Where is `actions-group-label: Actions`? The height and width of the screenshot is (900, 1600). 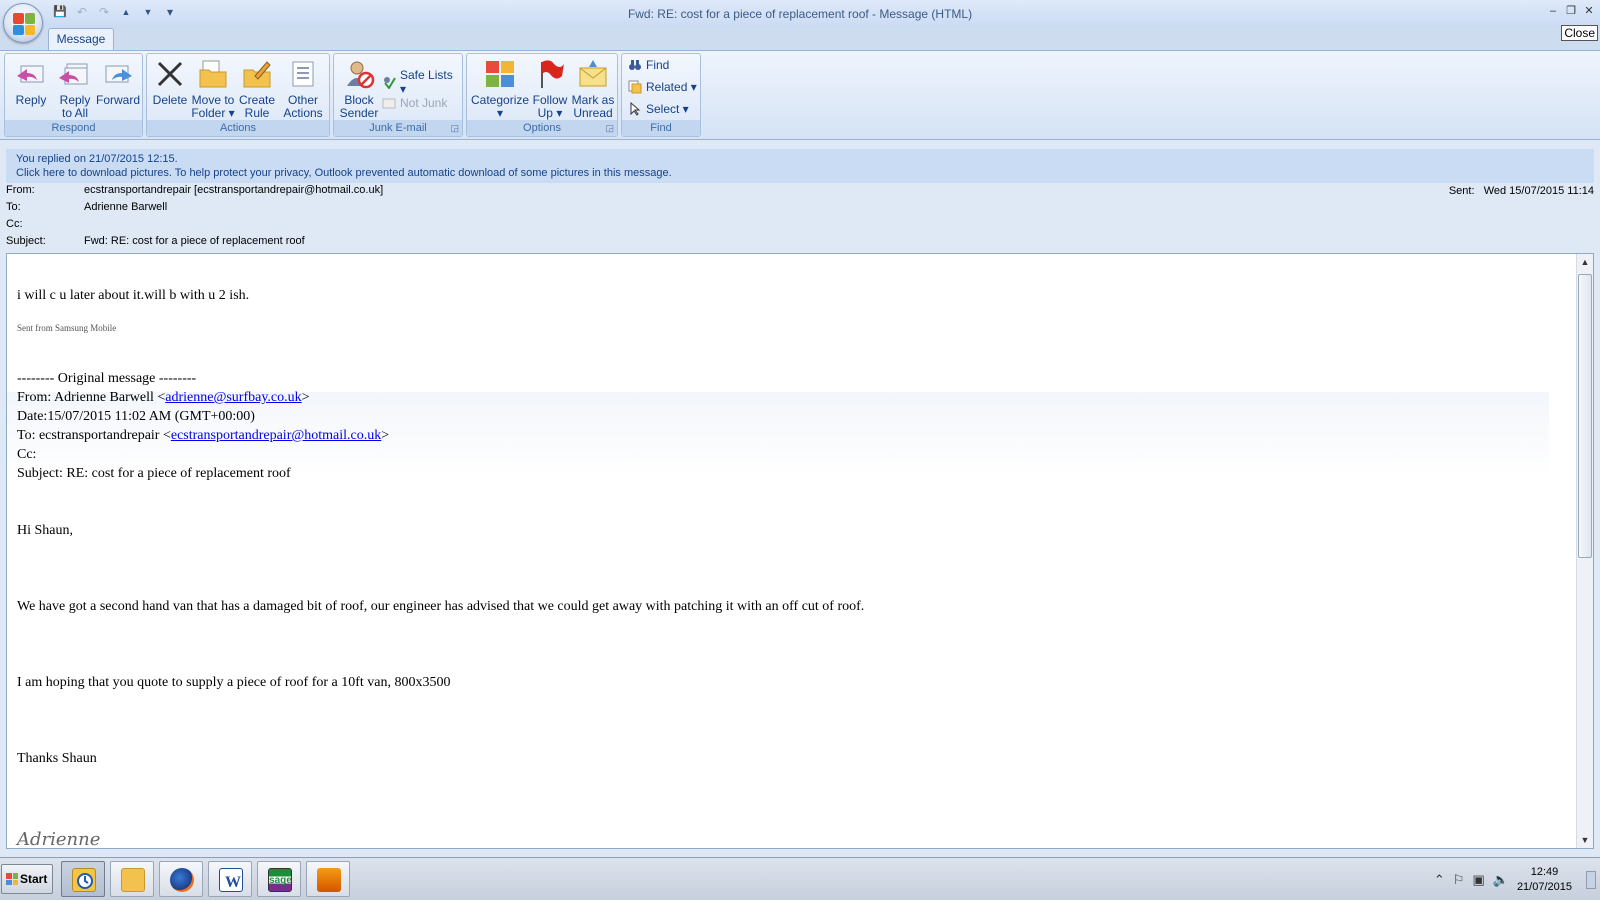
actions-group-label: Actions is located at coordinates (238, 128).